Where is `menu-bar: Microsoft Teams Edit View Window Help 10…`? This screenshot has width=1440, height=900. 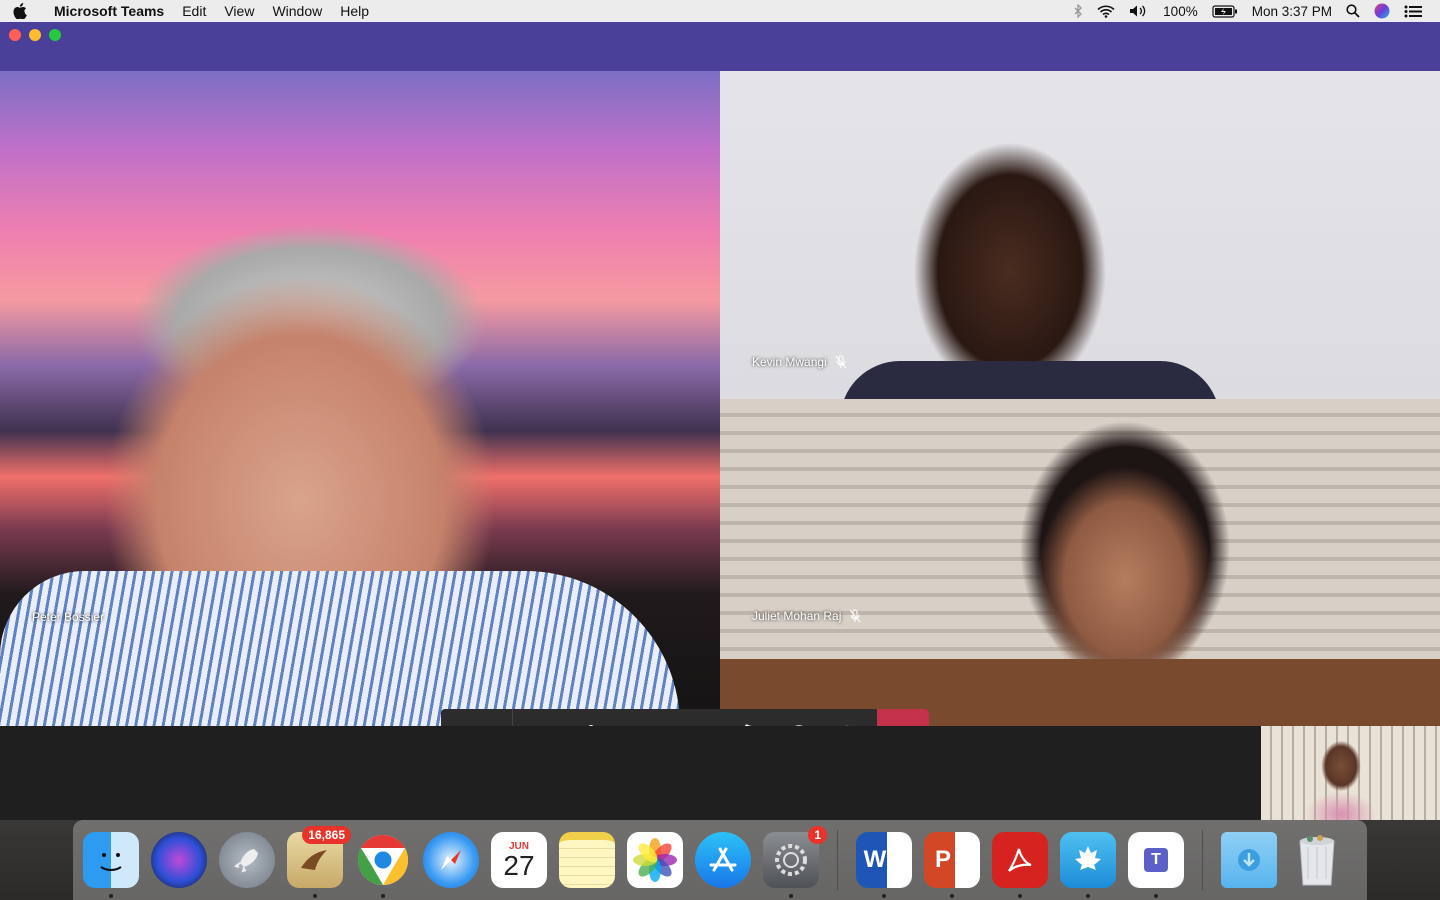
menu-bar: Microsoft Teams Edit View Window Help 10… is located at coordinates (720, 11).